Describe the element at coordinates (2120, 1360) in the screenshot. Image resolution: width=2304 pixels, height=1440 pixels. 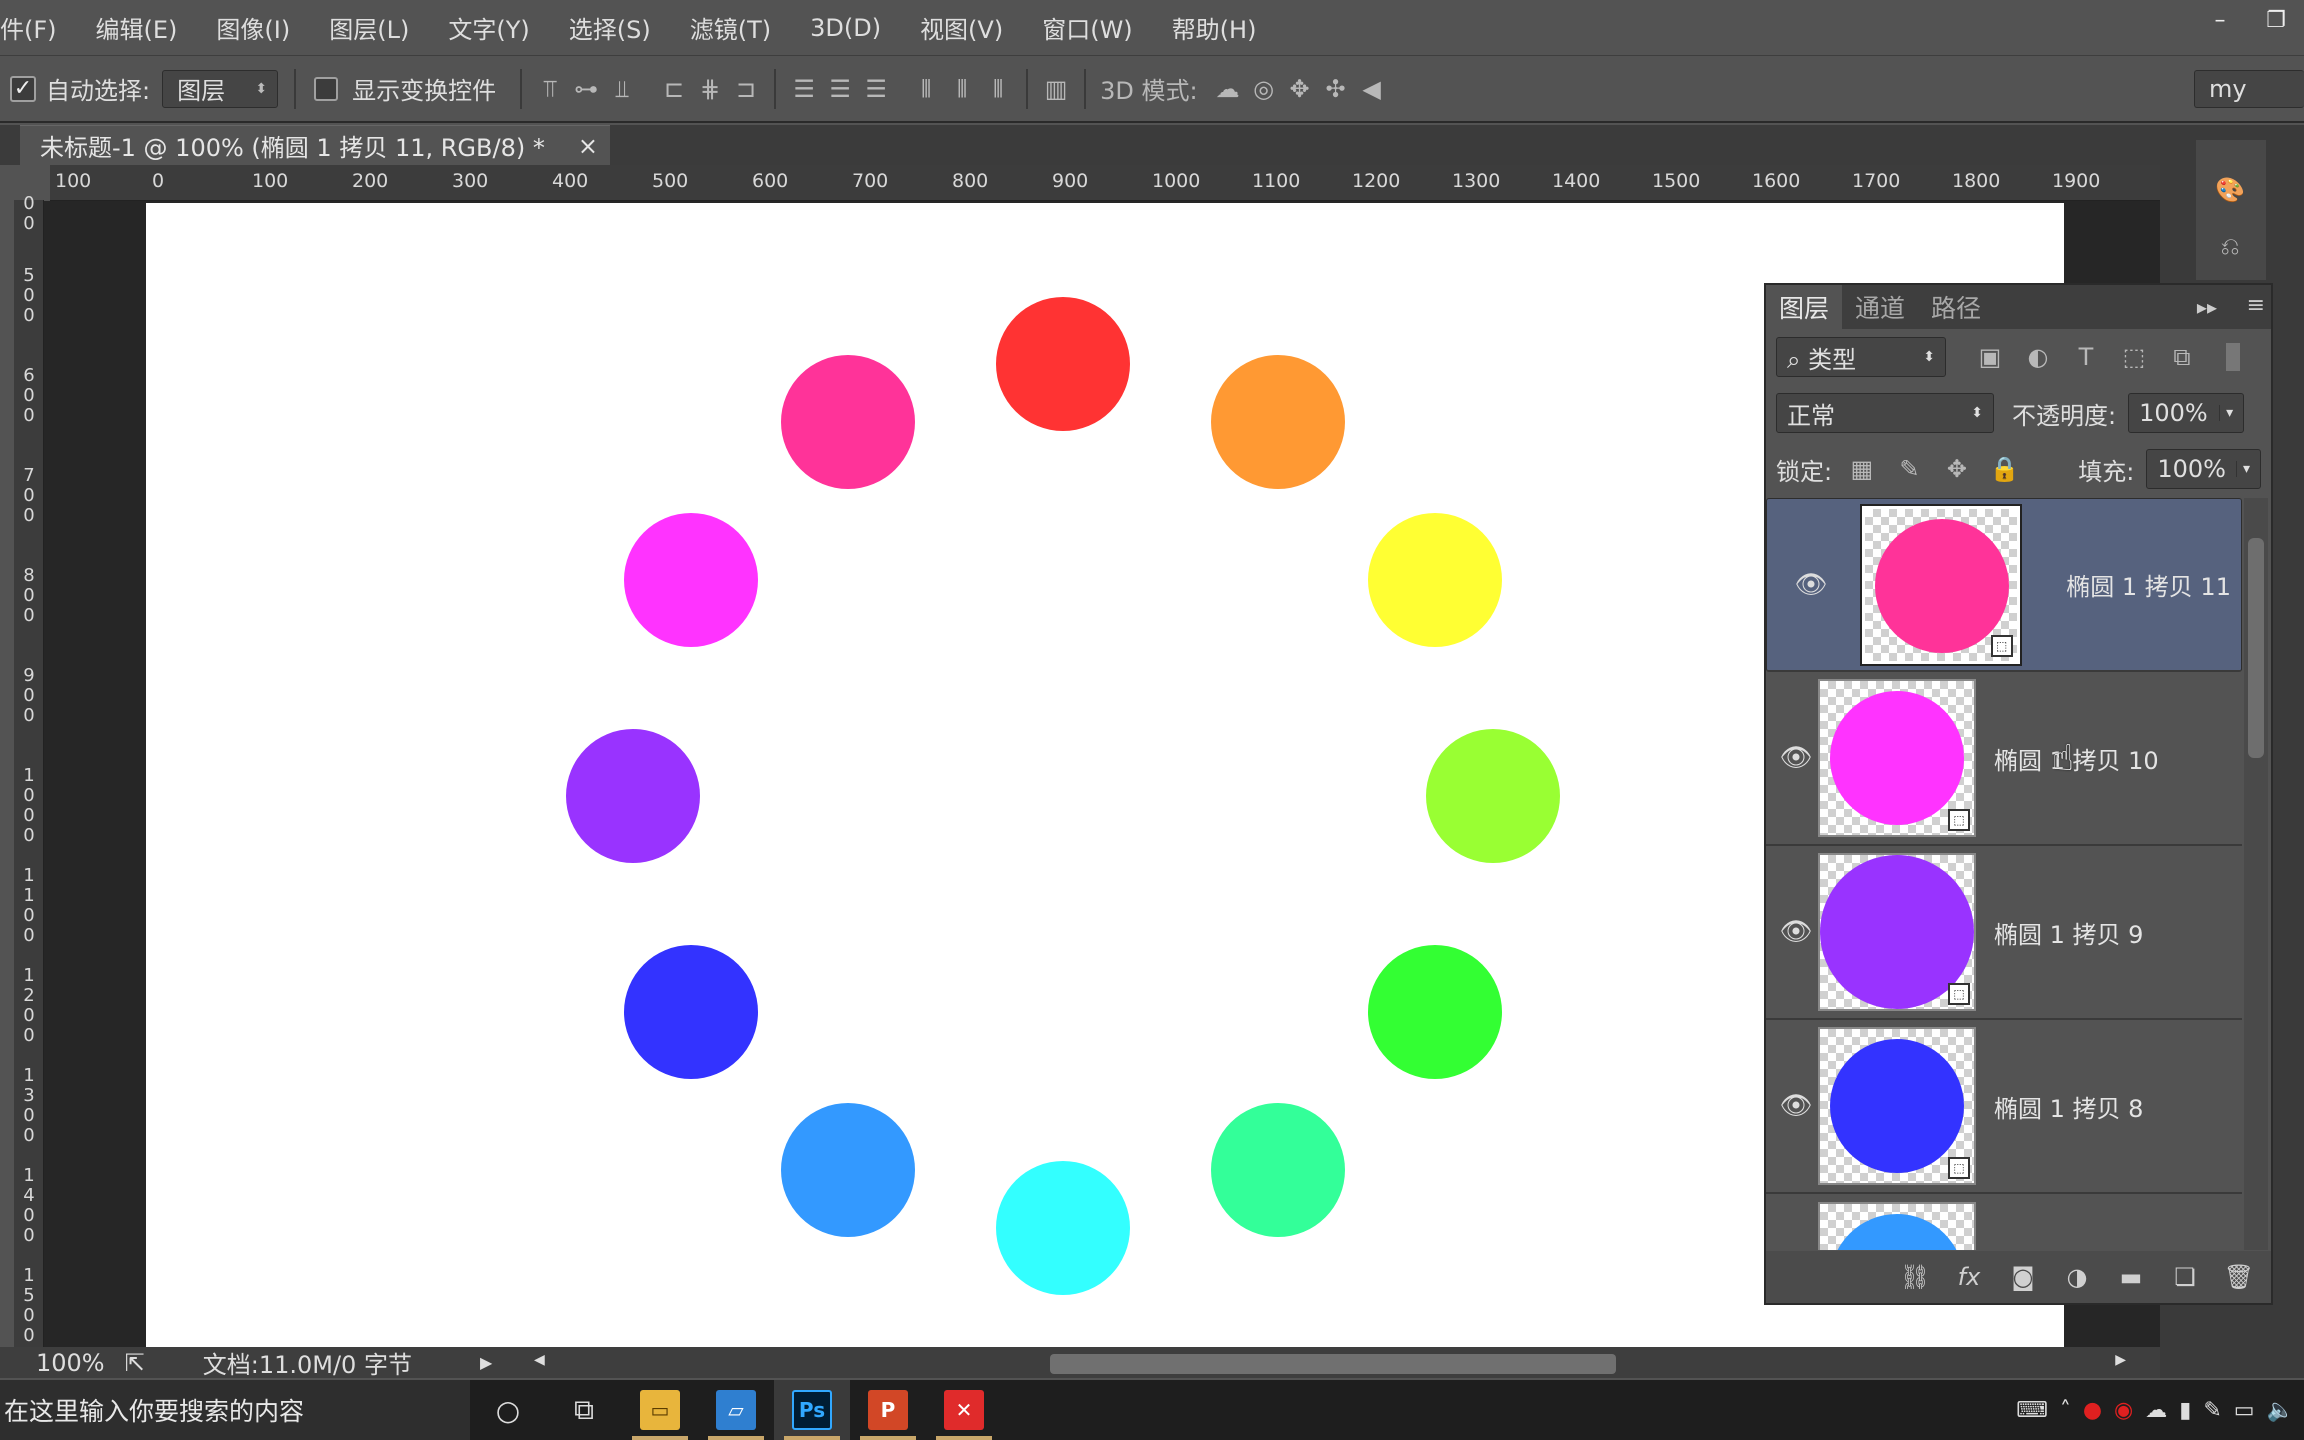
I see `scroll-right-arrow-icon: ▶` at that location.